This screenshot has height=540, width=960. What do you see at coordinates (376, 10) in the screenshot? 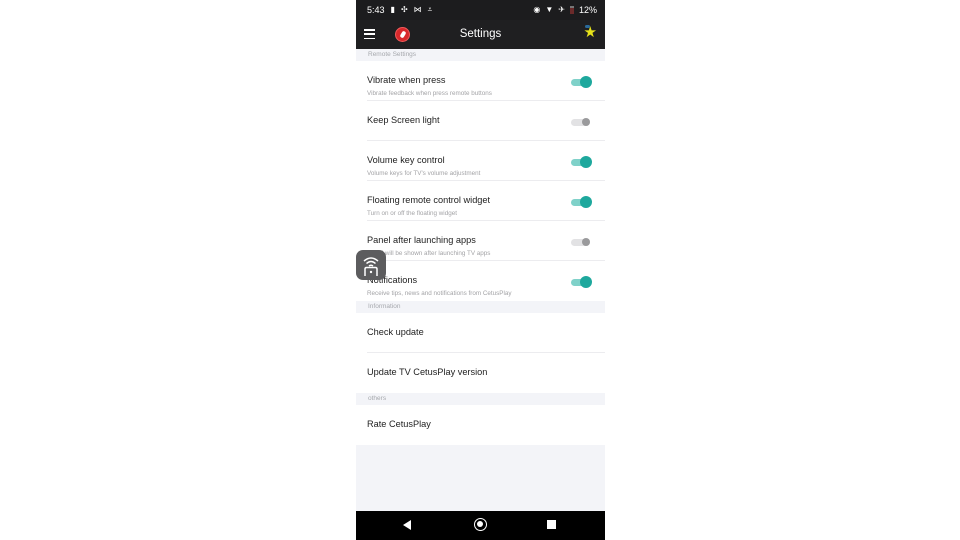
I see `status-time: 5:43` at bounding box center [376, 10].